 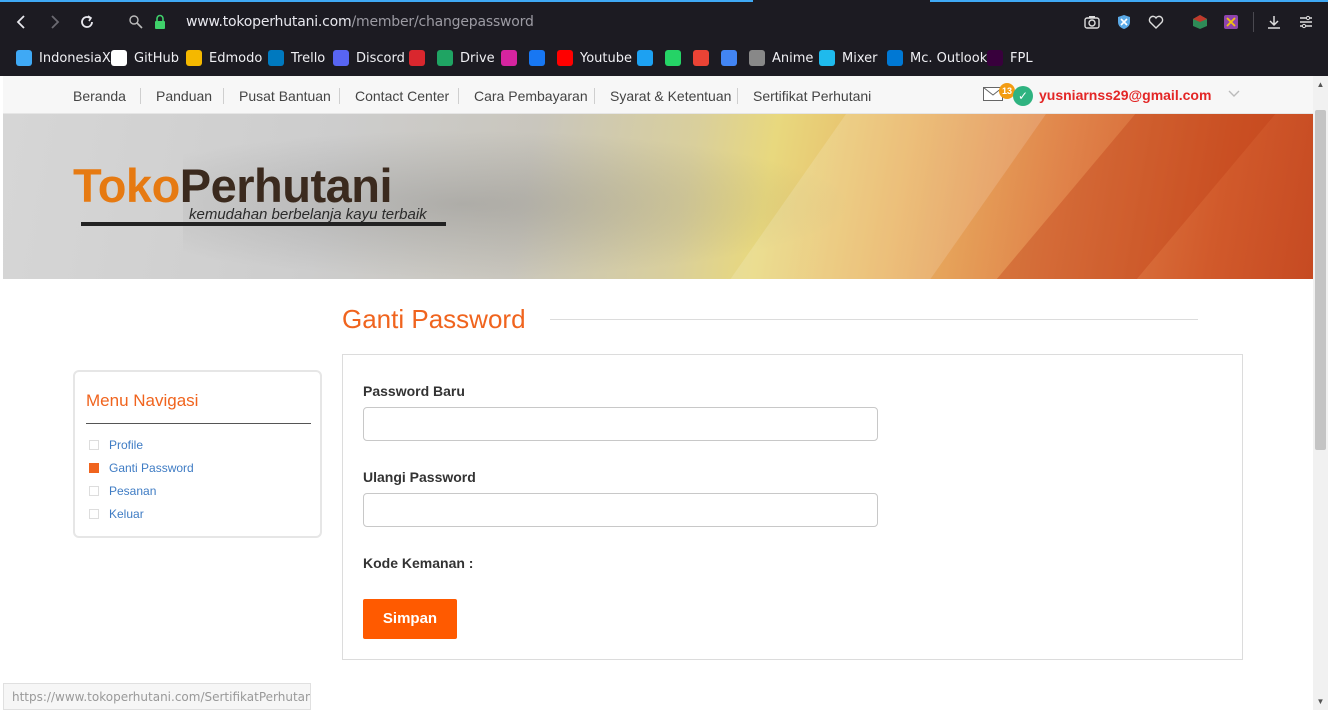 What do you see at coordinates (126, 514) in the screenshot?
I see `menu-item-label: Keluar` at bounding box center [126, 514].